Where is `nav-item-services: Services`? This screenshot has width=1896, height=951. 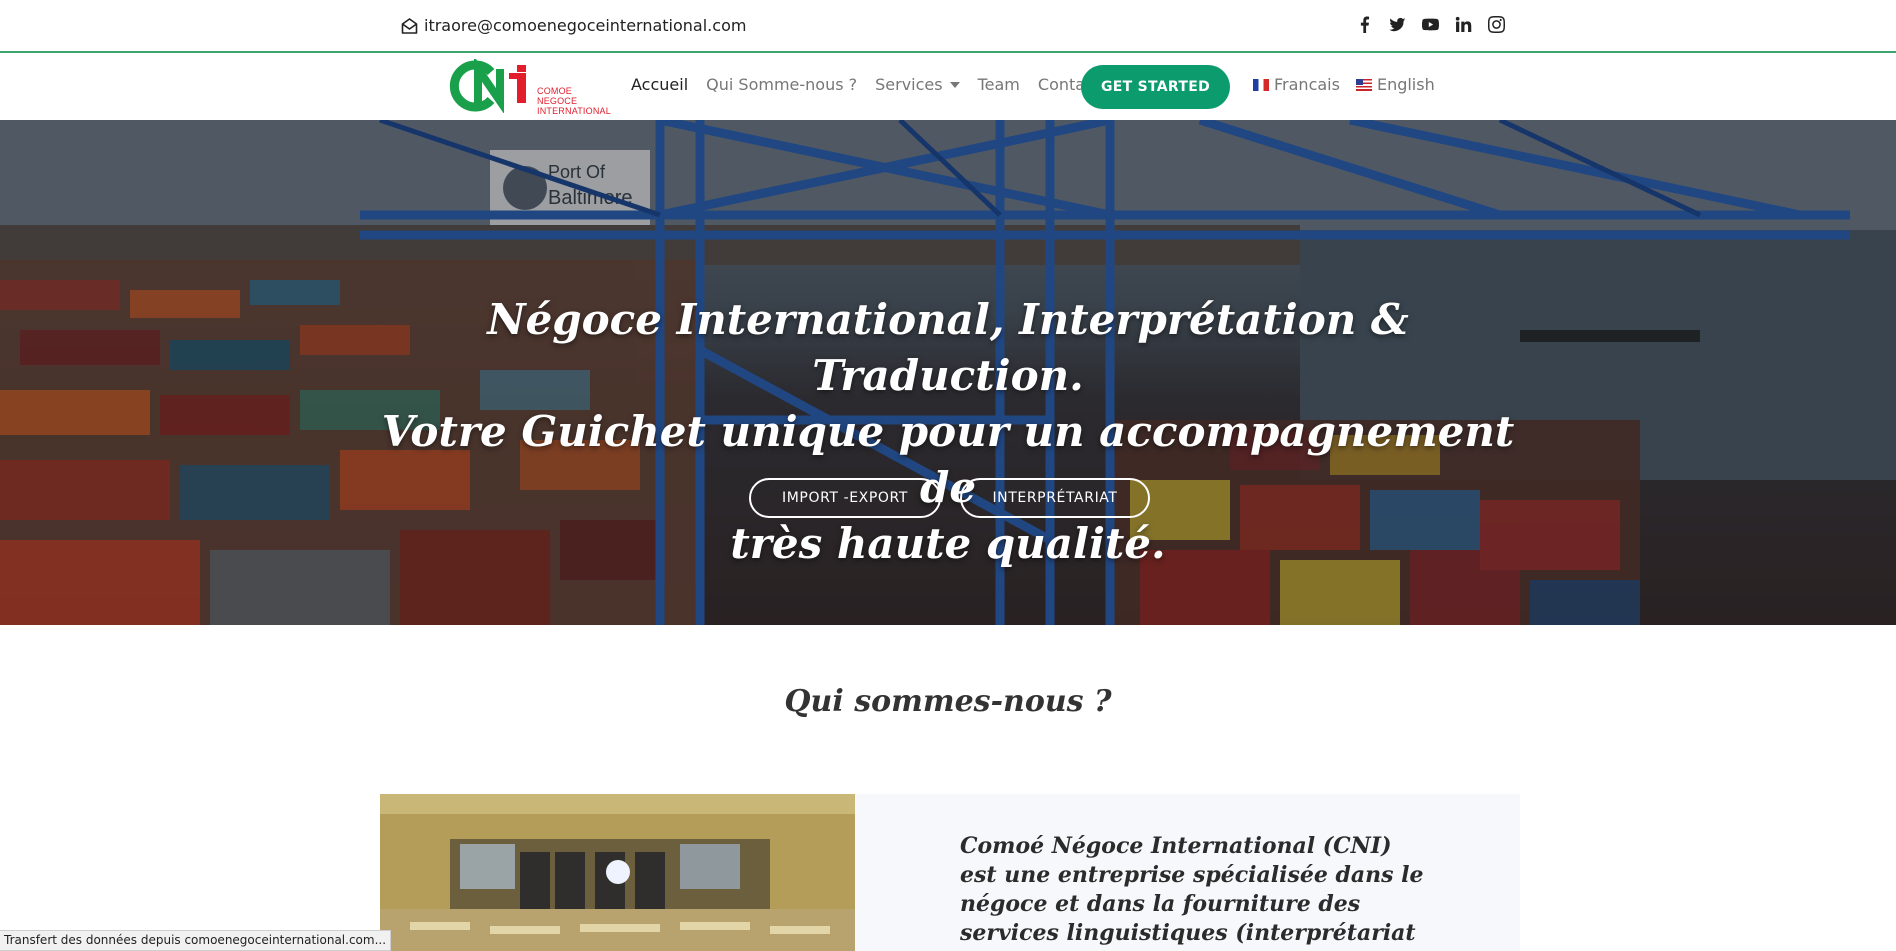
nav-item-services: Services is located at coordinates (917, 84).